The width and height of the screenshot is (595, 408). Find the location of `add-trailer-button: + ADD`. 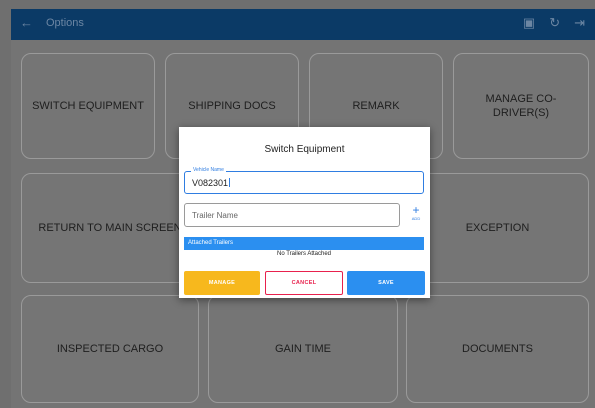

add-trailer-button: + ADD is located at coordinates (416, 216).